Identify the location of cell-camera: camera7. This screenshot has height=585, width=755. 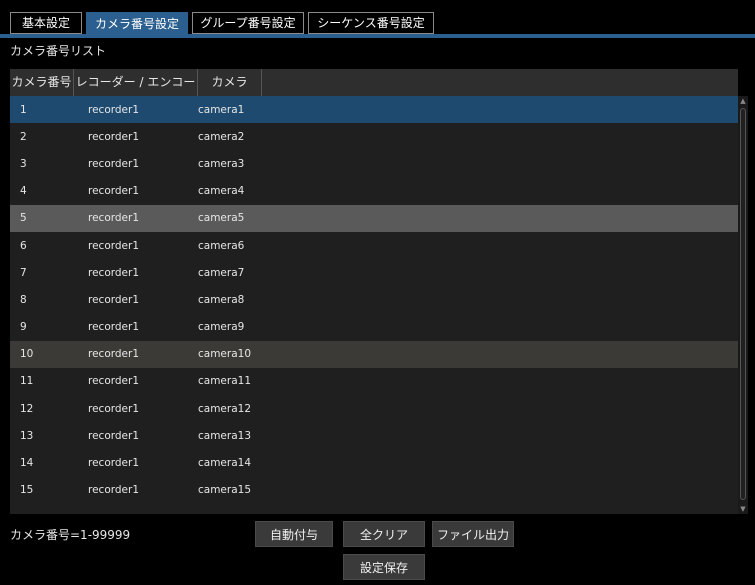
(221, 272).